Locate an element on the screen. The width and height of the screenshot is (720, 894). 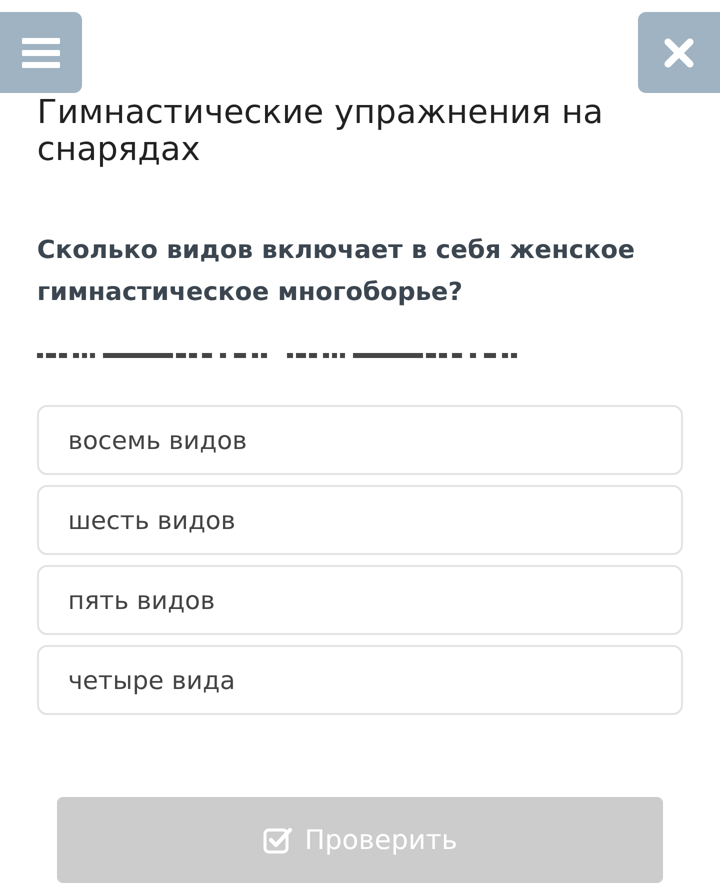
answer-option: четыре вида is located at coordinates (360, 680).